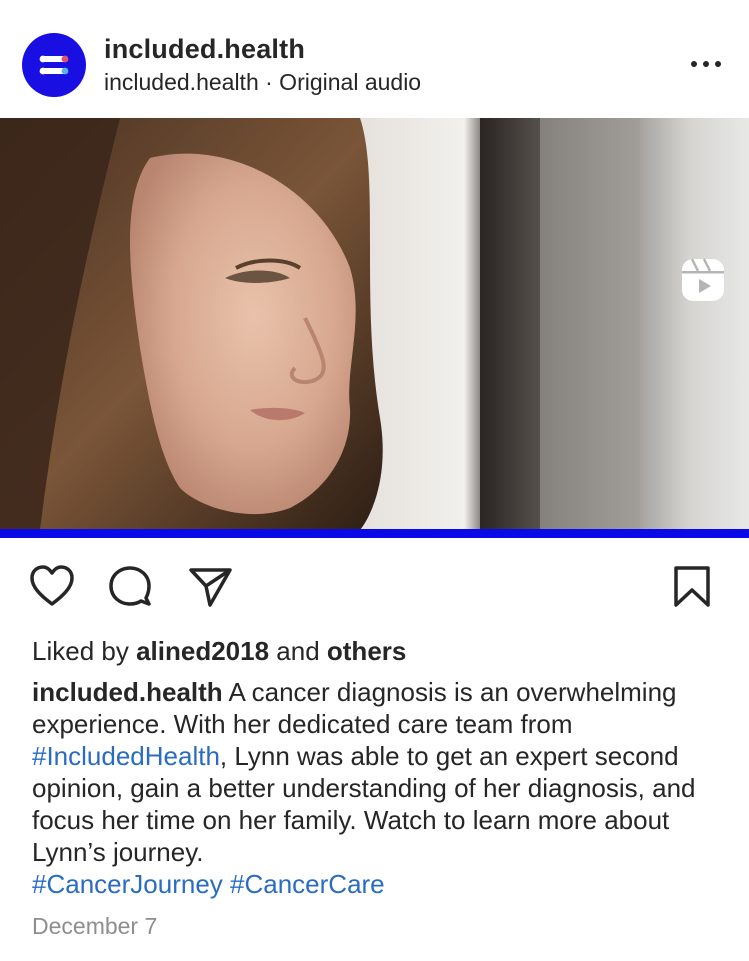 This screenshot has height=961, width=749. What do you see at coordinates (95, 926) in the screenshot?
I see `post-date: December 7` at bounding box center [95, 926].